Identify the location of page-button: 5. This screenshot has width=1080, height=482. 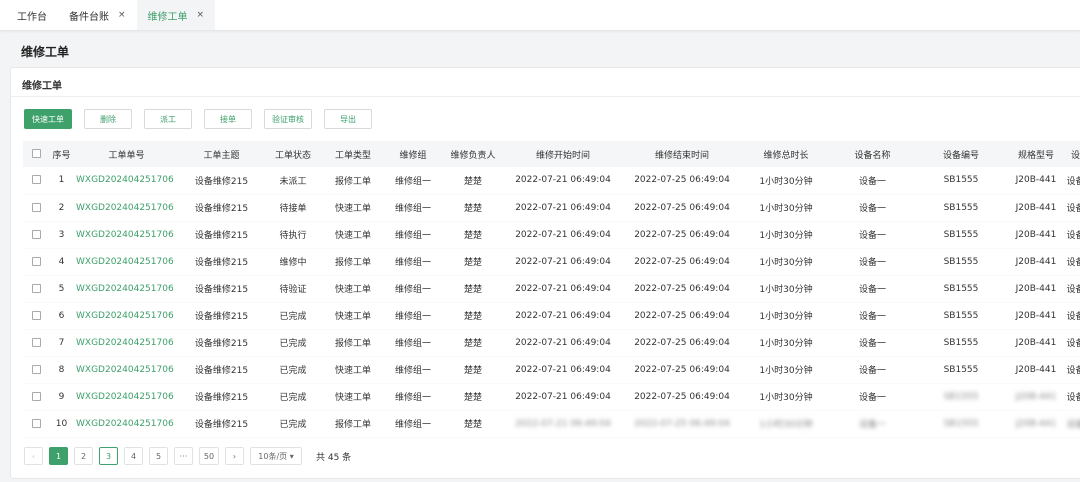
(158, 456).